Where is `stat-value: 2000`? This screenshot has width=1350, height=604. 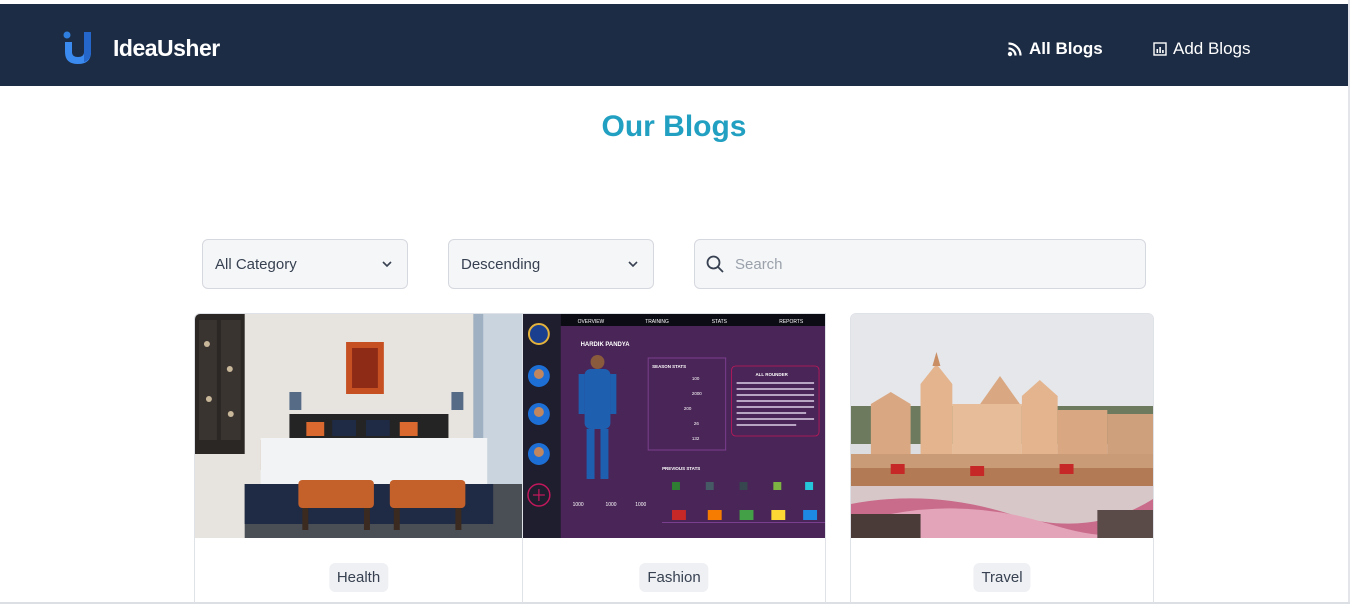 stat-value: 2000 is located at coordinates (697, 393).